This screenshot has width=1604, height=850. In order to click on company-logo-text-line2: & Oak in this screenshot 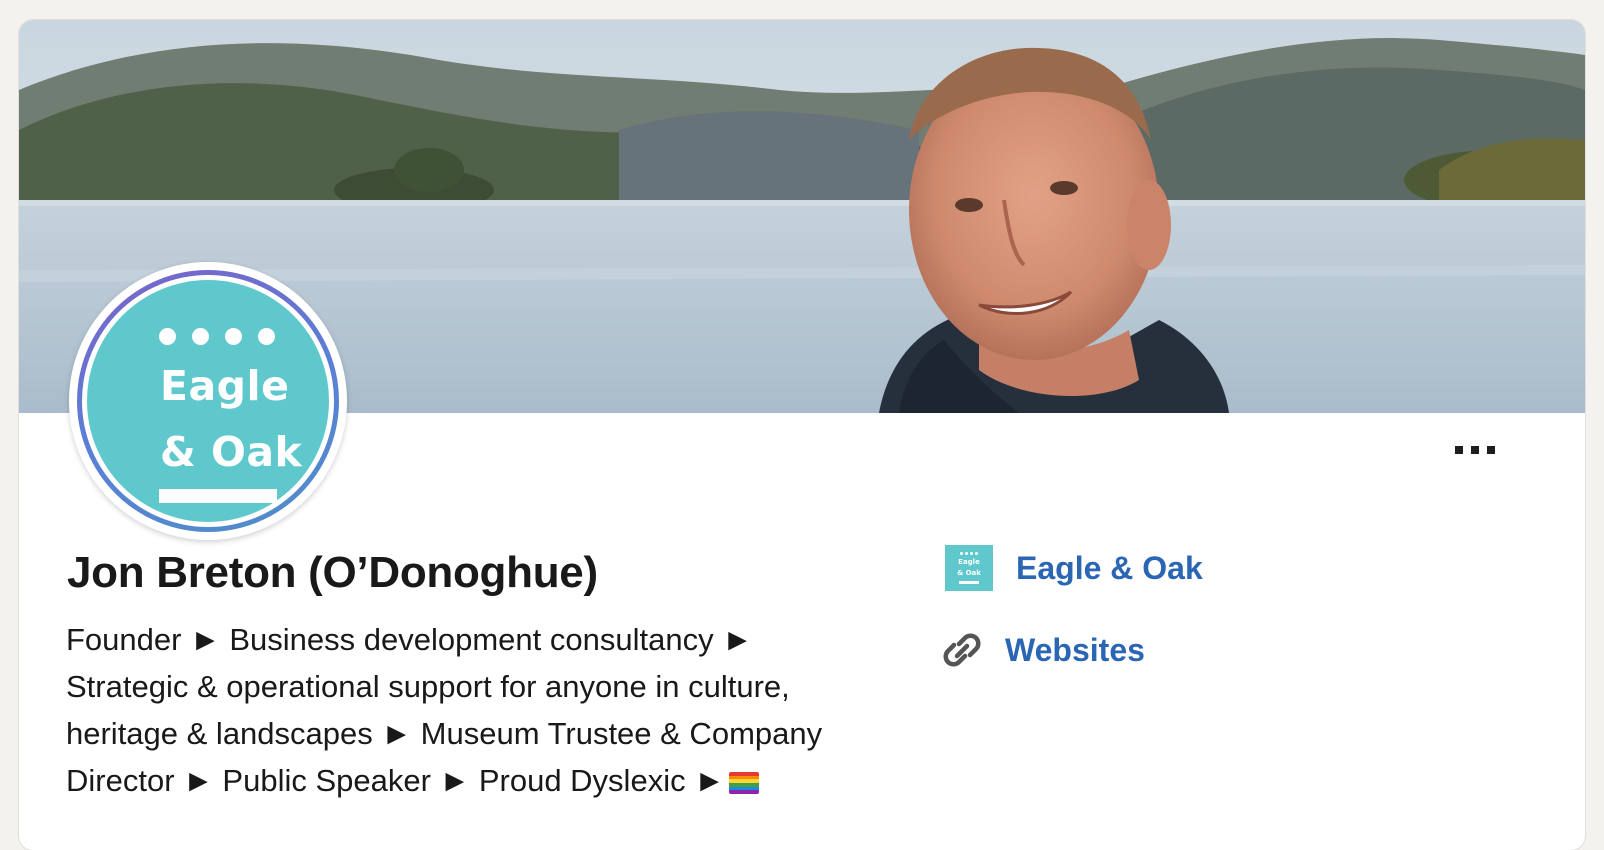, I will do `click(969, 573)`.